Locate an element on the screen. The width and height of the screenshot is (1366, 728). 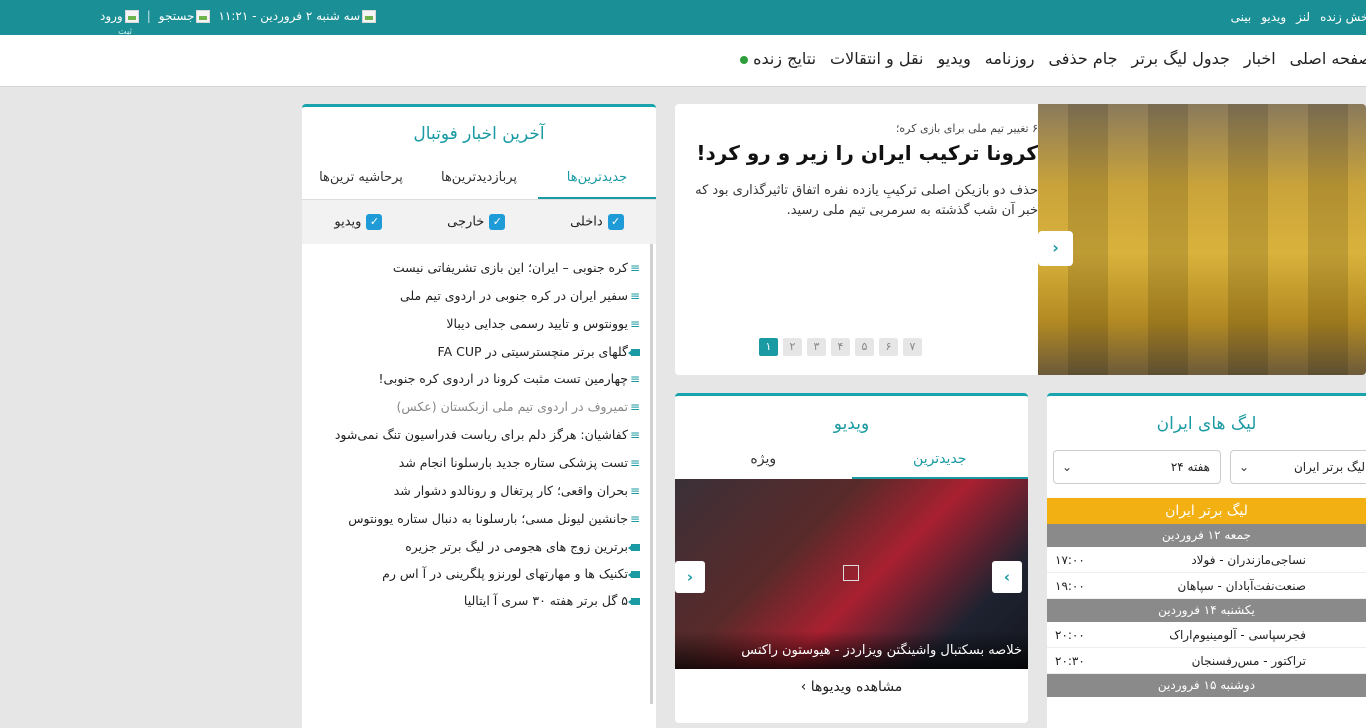
match-row: نساجی‌مازندران - فولاد ۱۷:۰۰ is located at coordinates (1206, 560).